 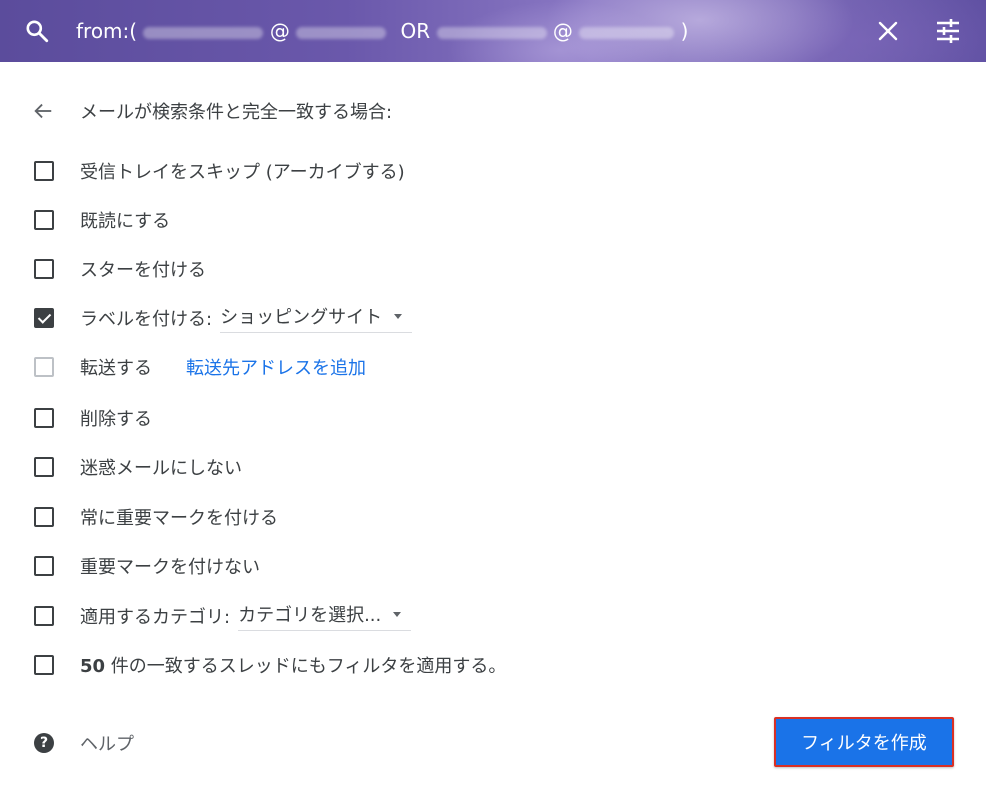 What do you see at coordinates (562, 31) in the screenshot?
I see `query-at-2: @` at bounding box center [562, 31].